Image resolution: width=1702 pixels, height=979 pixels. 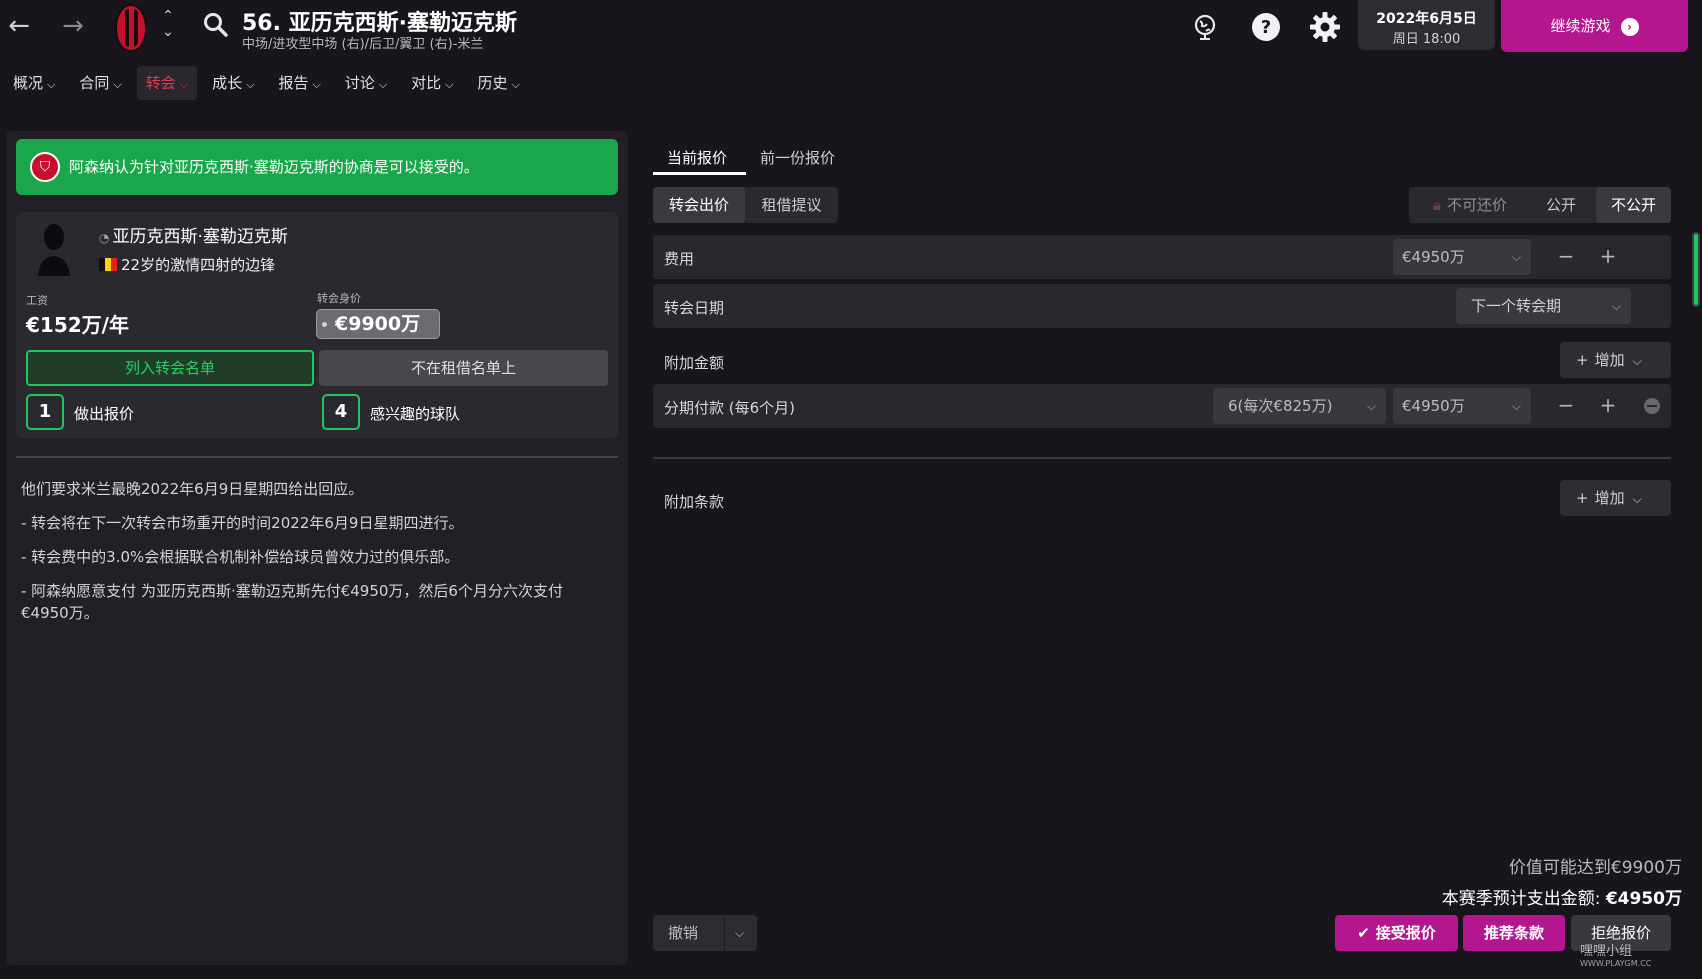 I want to click on tab-contract: 合同 ⌵, so click(x=100, y=83).